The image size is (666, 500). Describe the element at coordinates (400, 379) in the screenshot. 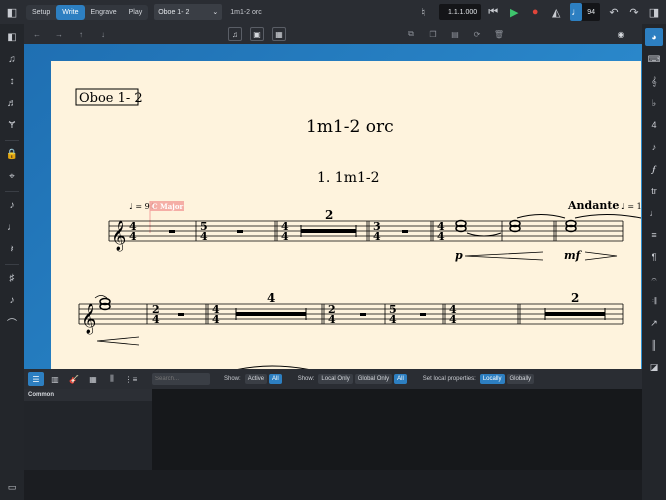

I see `filter-all-2: All` at that location.